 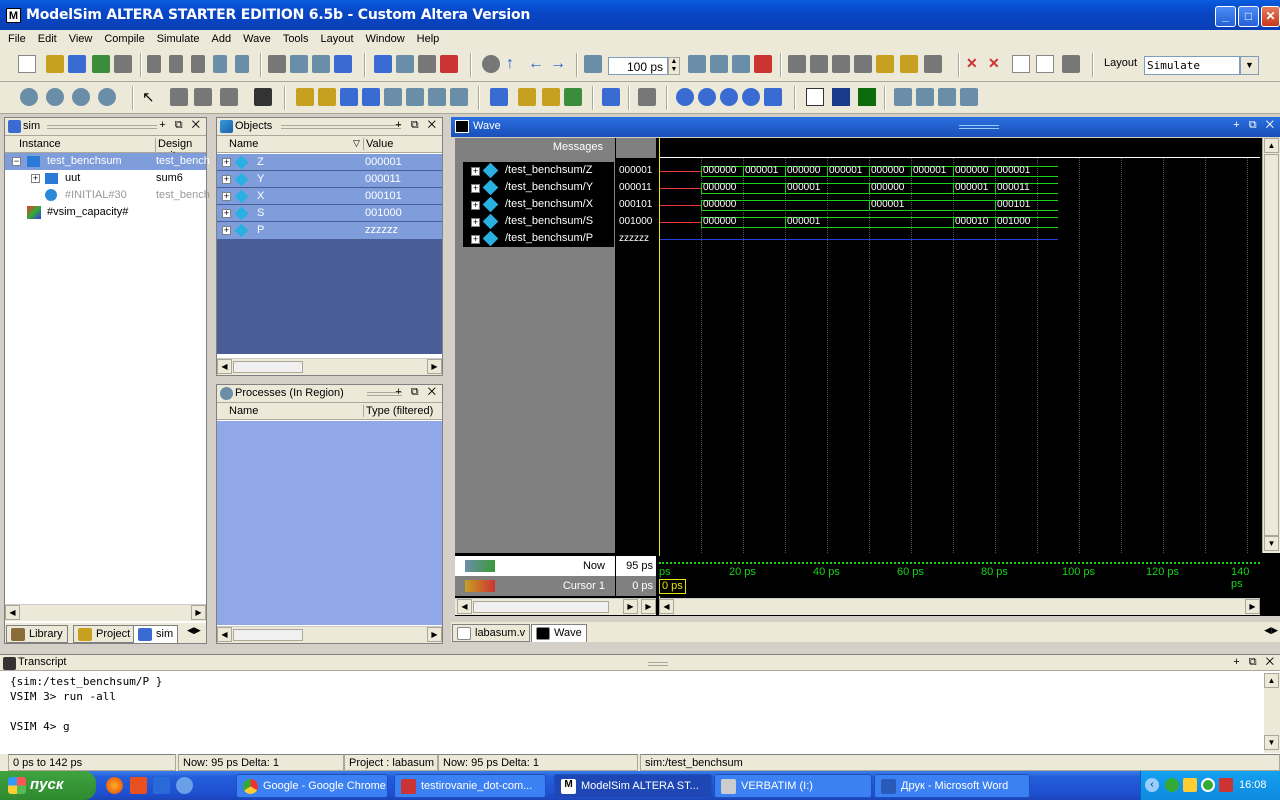 I want to click on firefox-icon, so click(x=114, y=785).